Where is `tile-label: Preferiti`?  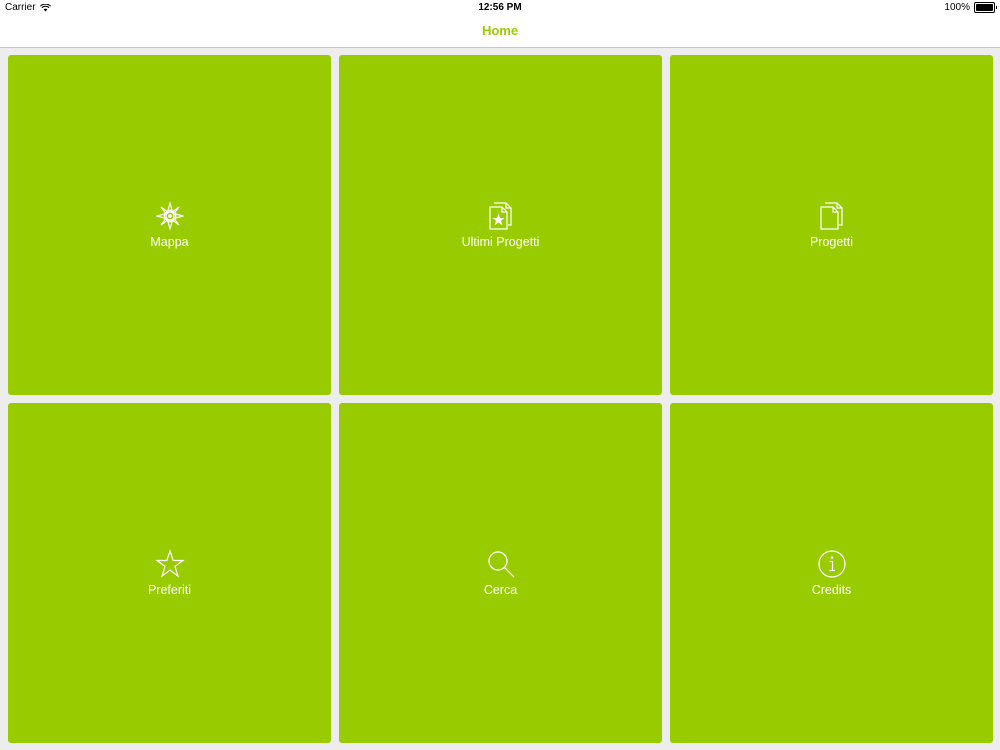
tile-label: Preferiti is located at coordinates (169, 590).